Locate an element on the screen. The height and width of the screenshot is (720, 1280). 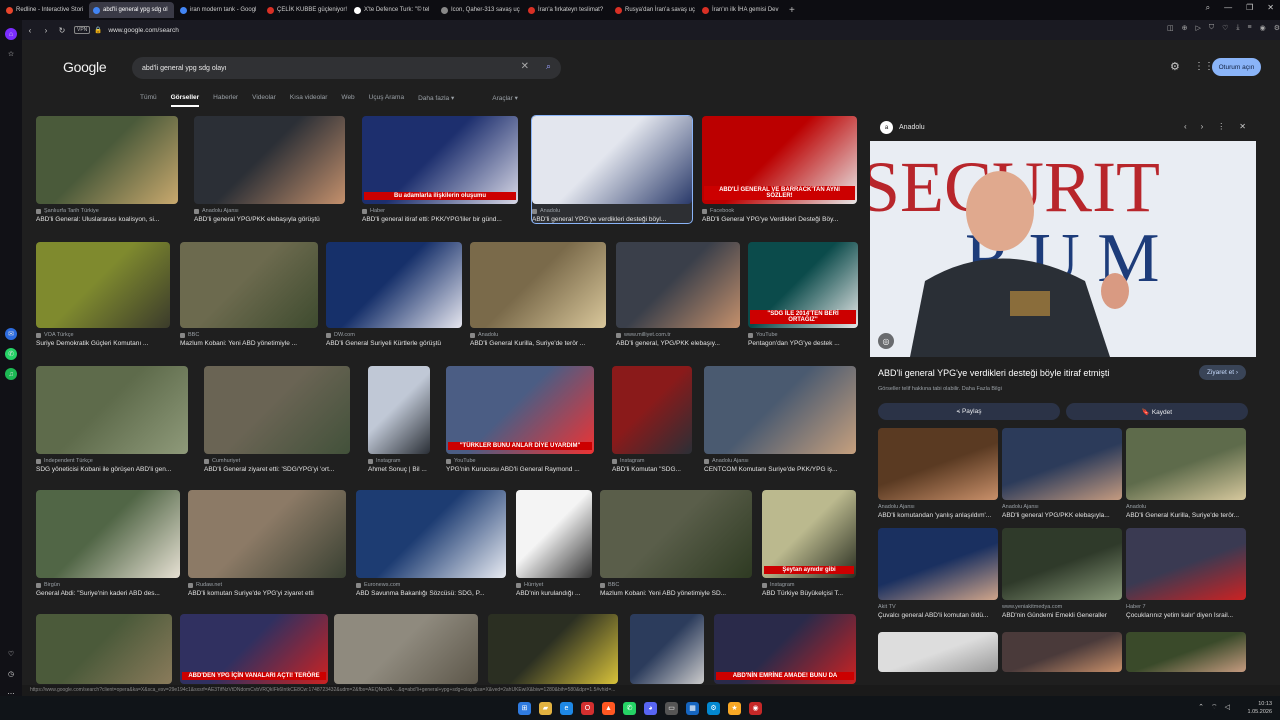
reload-icon: ↻ is located at coordinates (62, 30).